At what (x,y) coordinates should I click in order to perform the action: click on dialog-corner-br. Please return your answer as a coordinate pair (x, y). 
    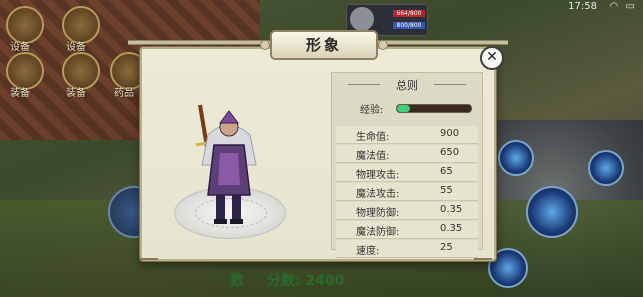
    Looking at the image, I should click on (483, 264).